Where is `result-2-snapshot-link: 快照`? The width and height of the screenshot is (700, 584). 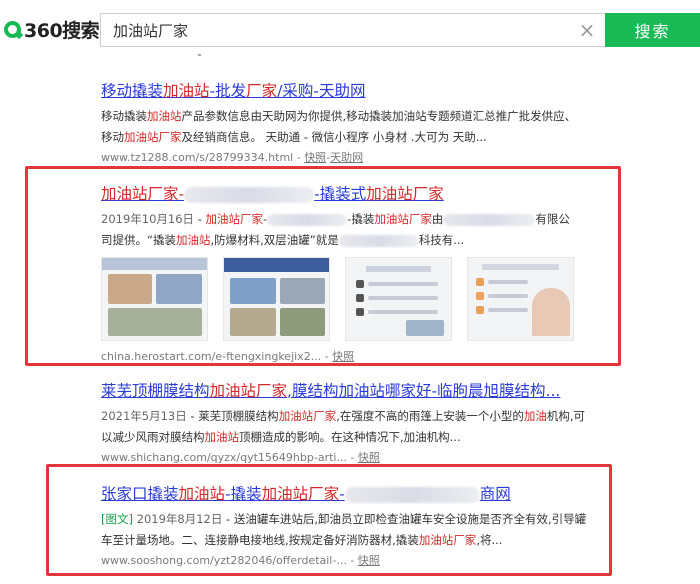 result-2-snapshot-link: 快照 is located at coordinates (343, 356).